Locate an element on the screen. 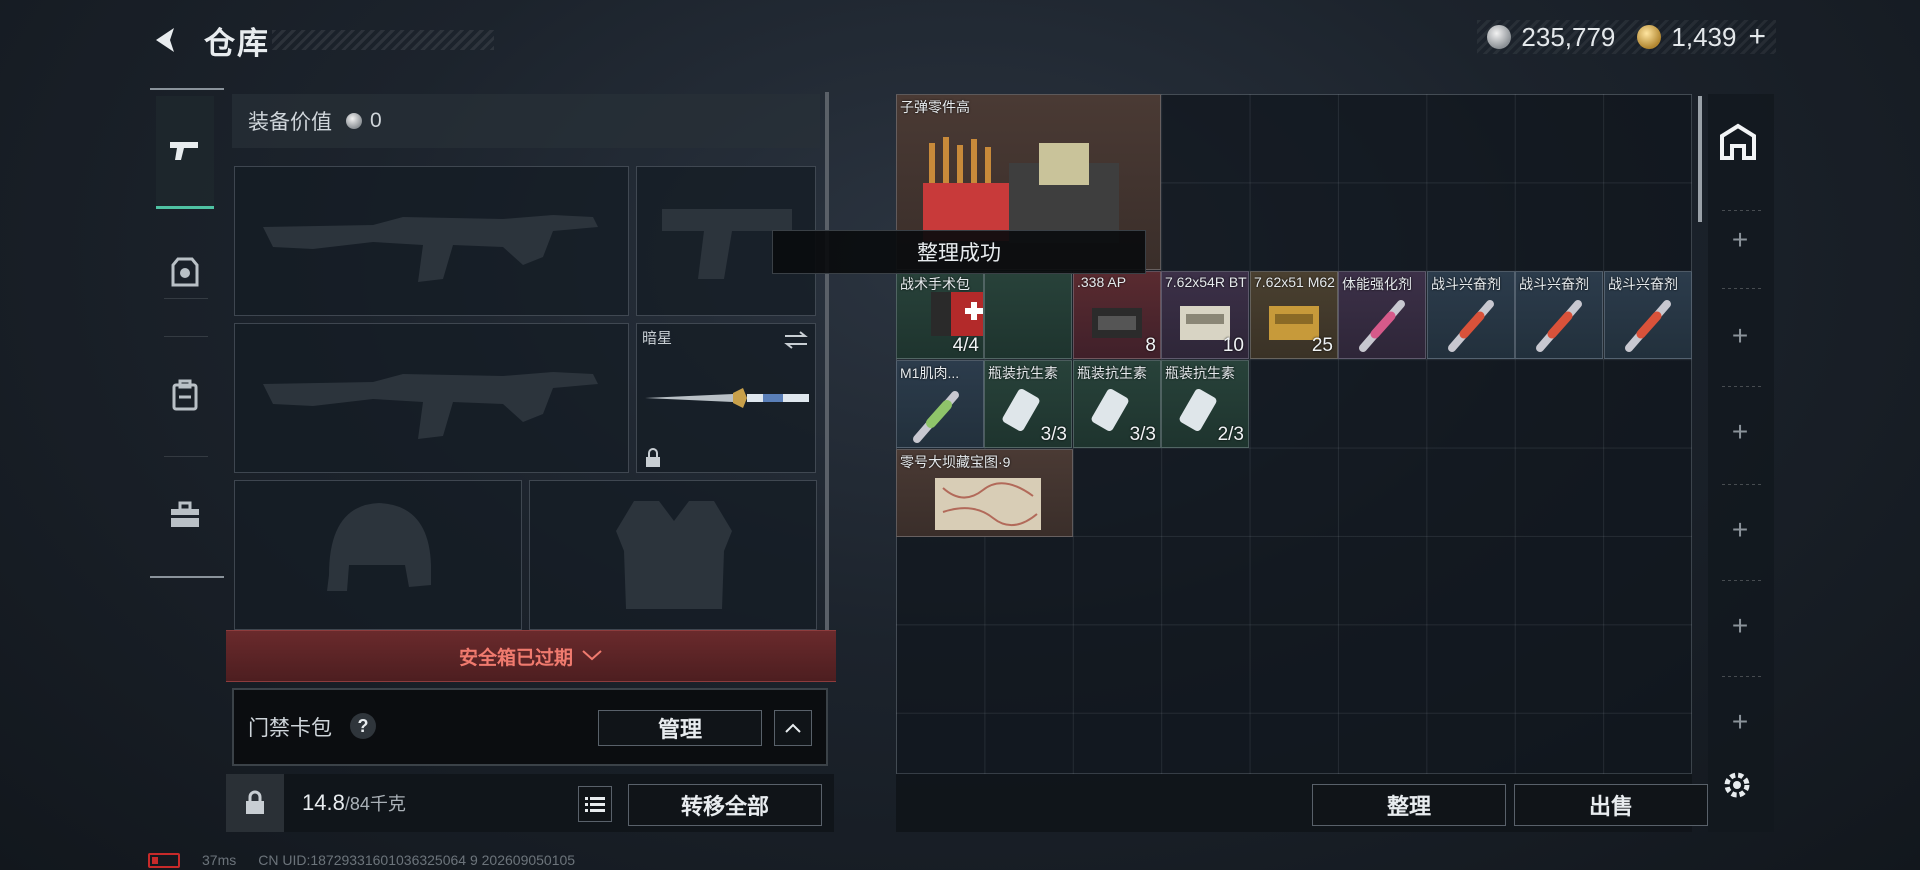 The height and width of the screenshot is (870, 1920). keycard-pack-label: 门禁卡包 is located at coordinates (290, 728).